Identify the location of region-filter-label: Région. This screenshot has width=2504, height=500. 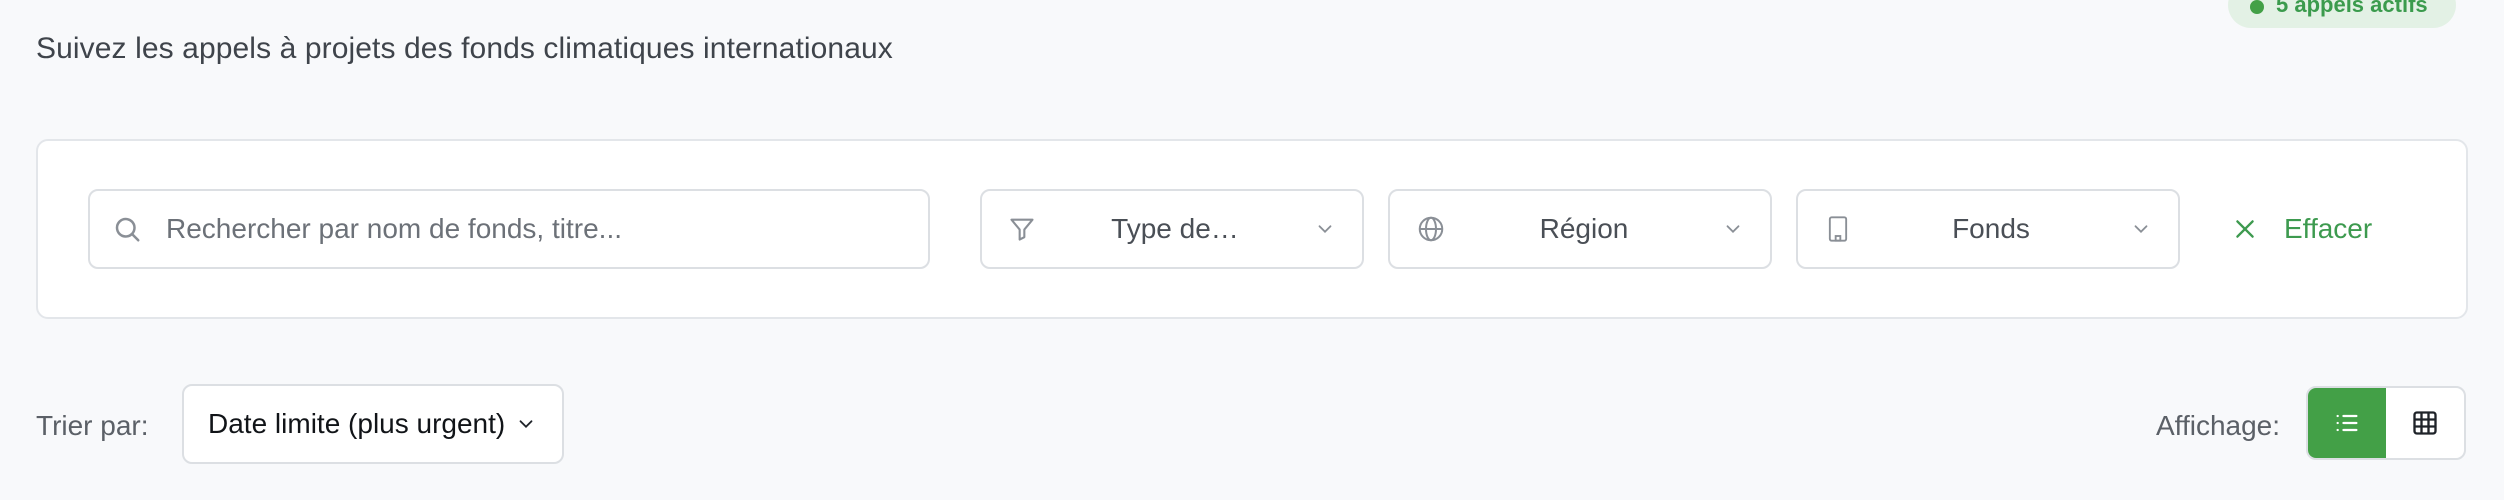
(1584, 228).